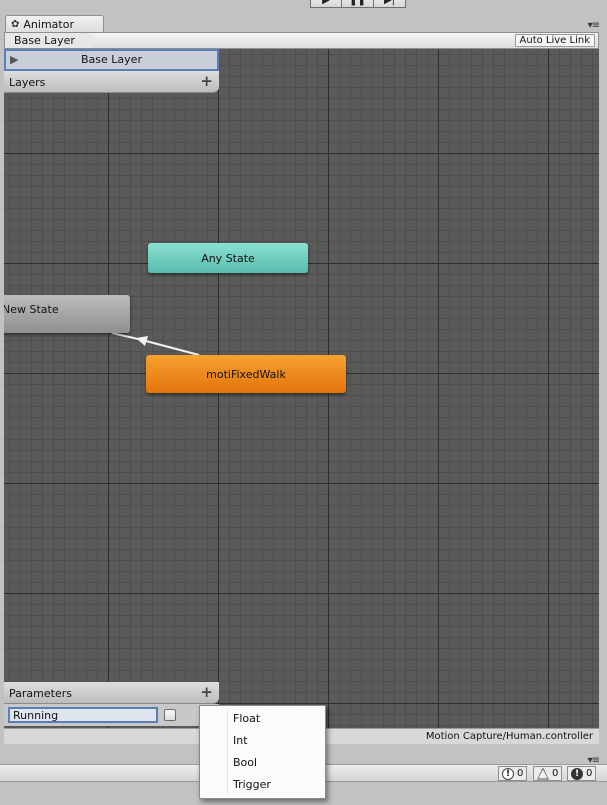 The image size is (607, 805). What do you see at coordinates (206, 81) in the screenshot?
I see `add-layer-icon: +` at bounding box center [206, 81].